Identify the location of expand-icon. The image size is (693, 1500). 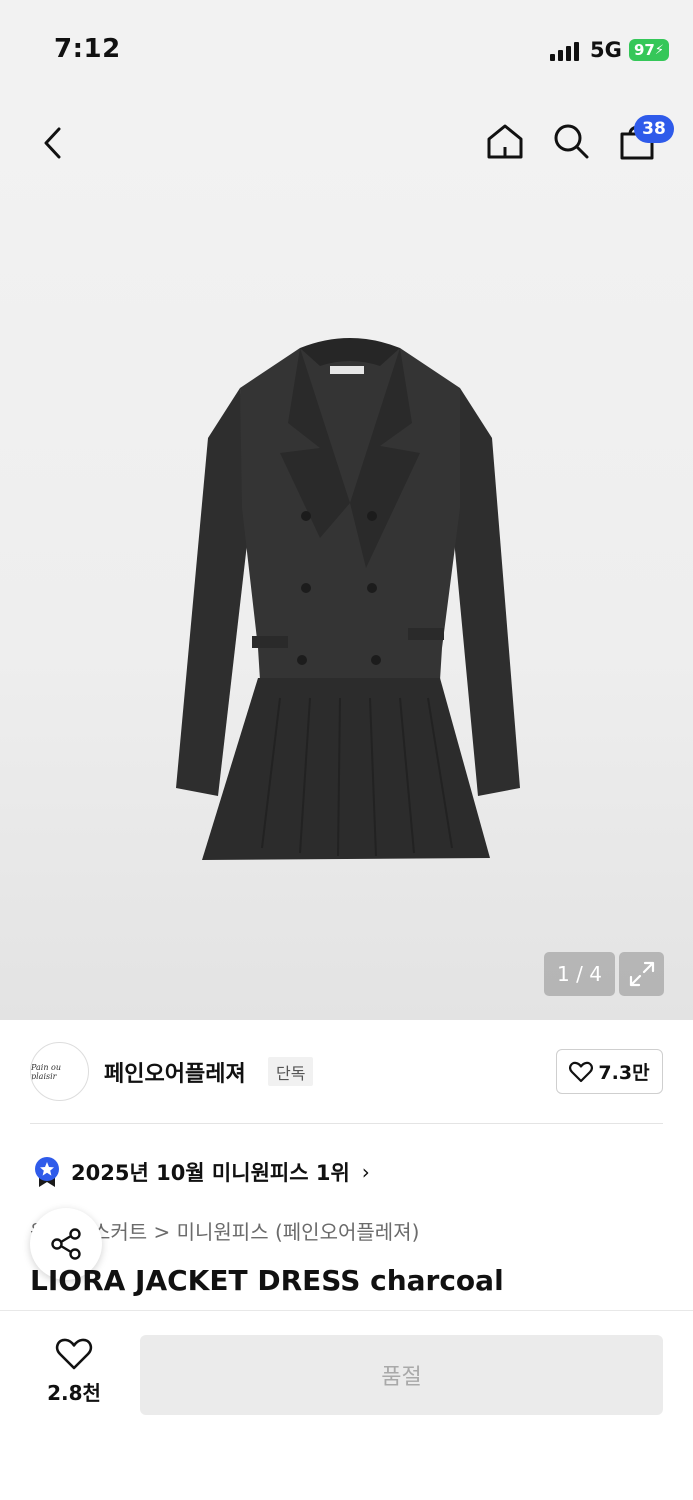
(641, 974).